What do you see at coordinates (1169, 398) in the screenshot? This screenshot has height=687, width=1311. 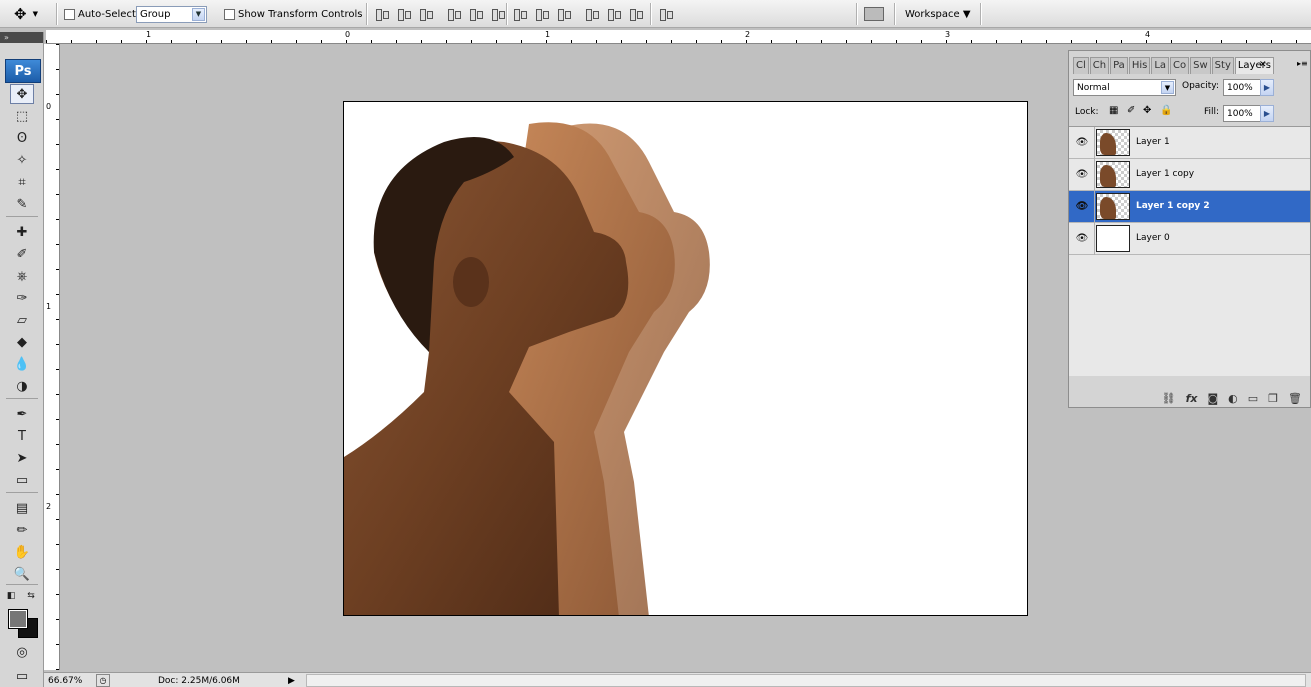 I see `link-layers-icon: ⛓` at bounding box center [1169, 398].